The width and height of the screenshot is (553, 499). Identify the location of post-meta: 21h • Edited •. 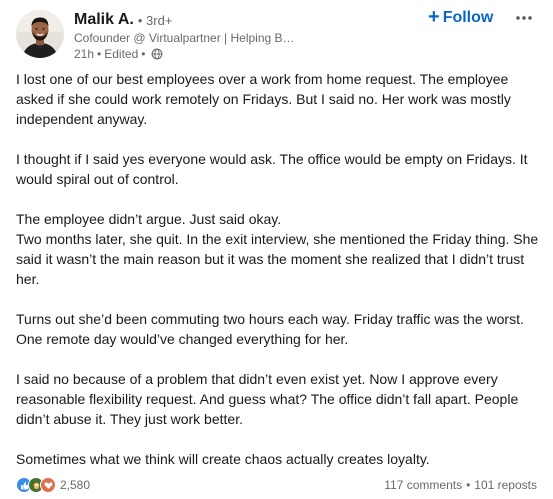
(118, 54).